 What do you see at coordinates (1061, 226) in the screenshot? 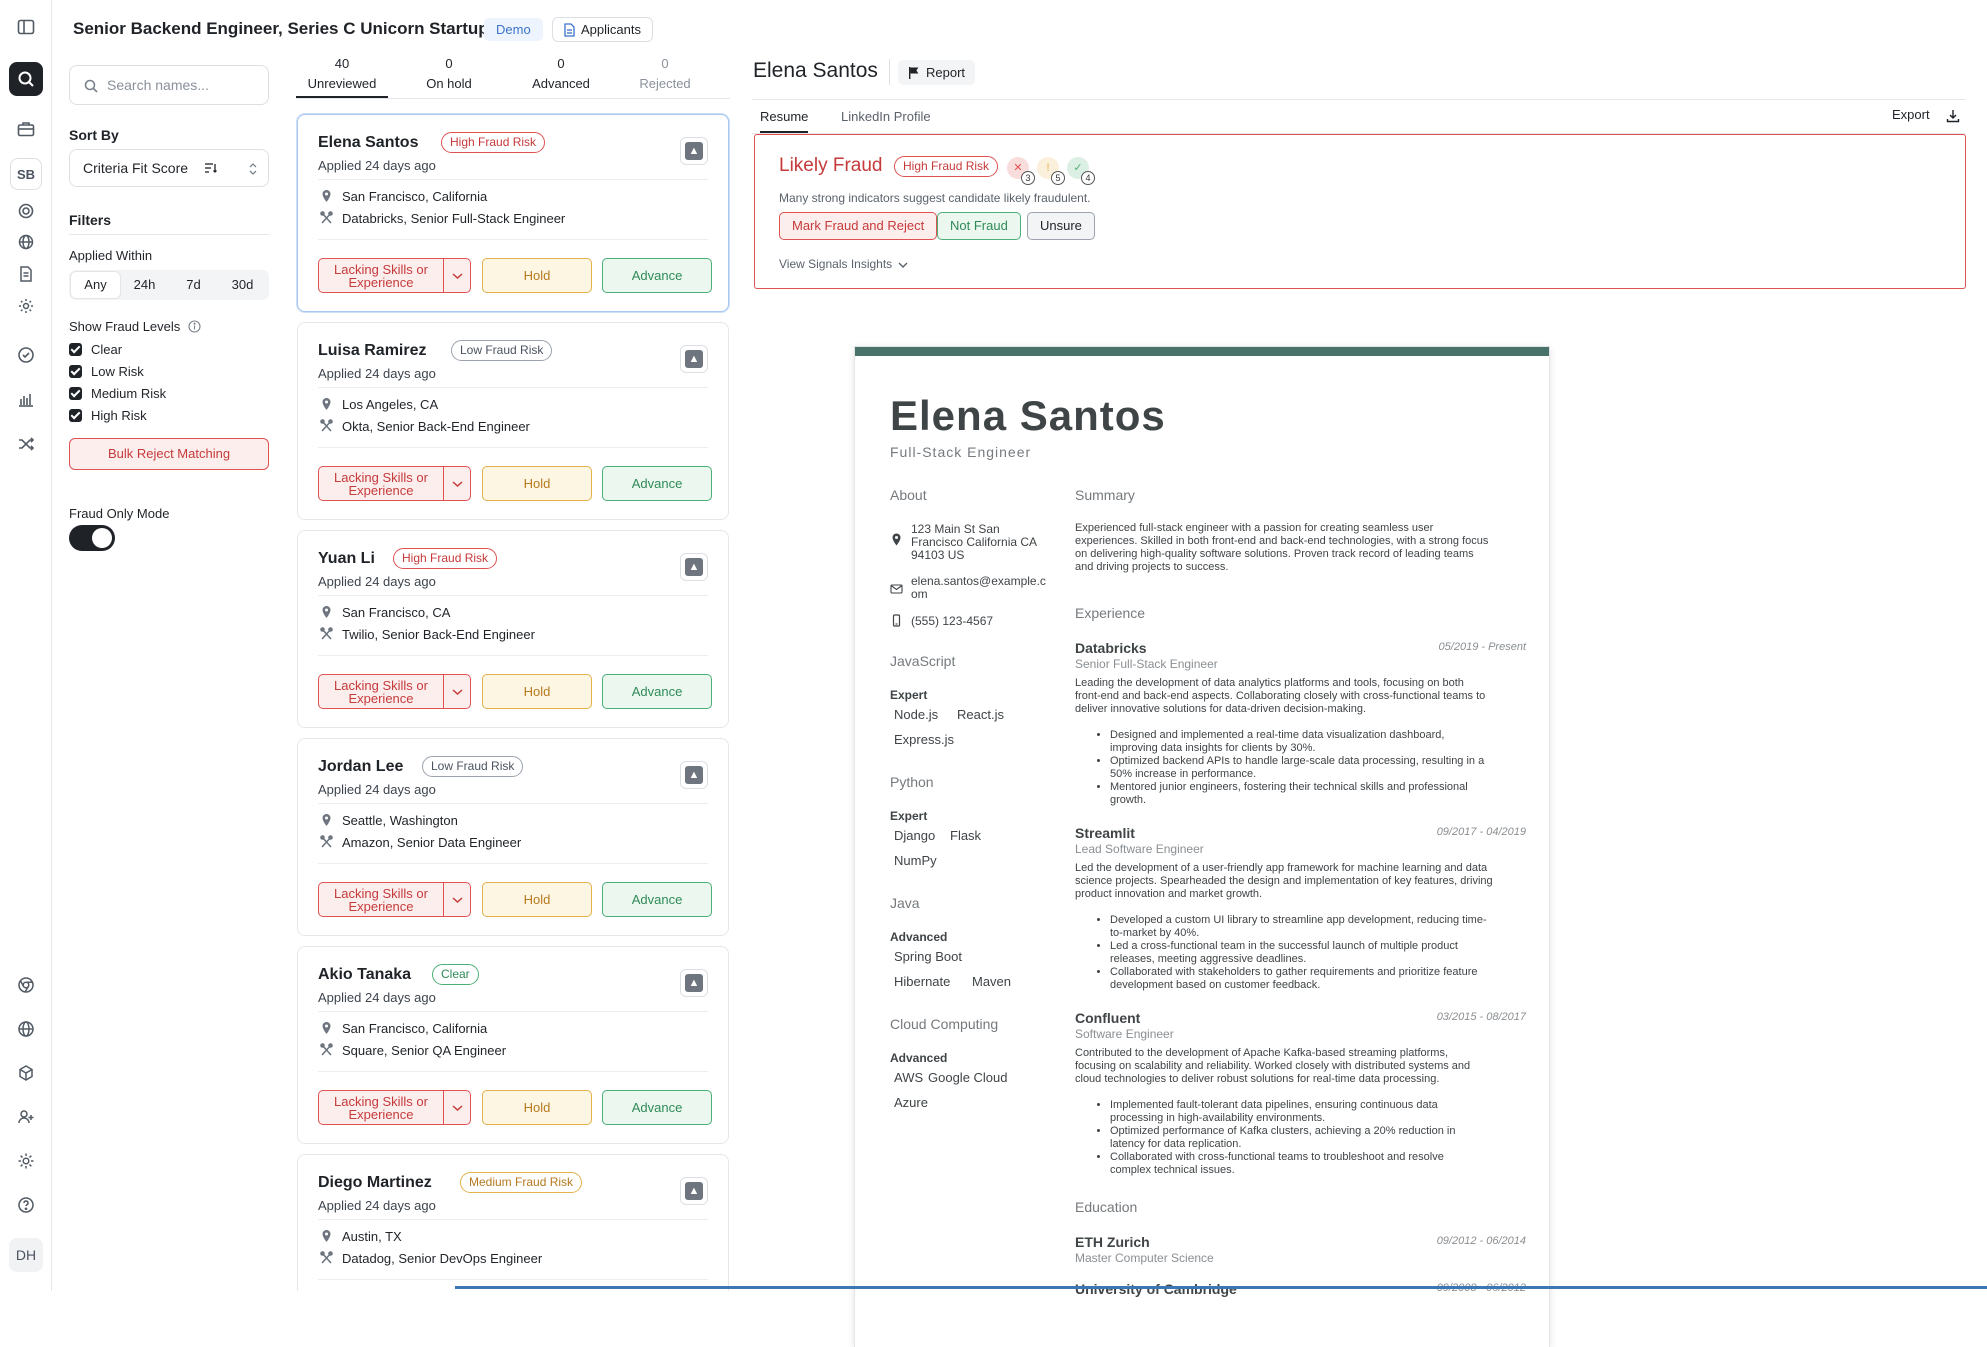
I see `unsure-button: Unsure` at bounding box center [1061, 226].